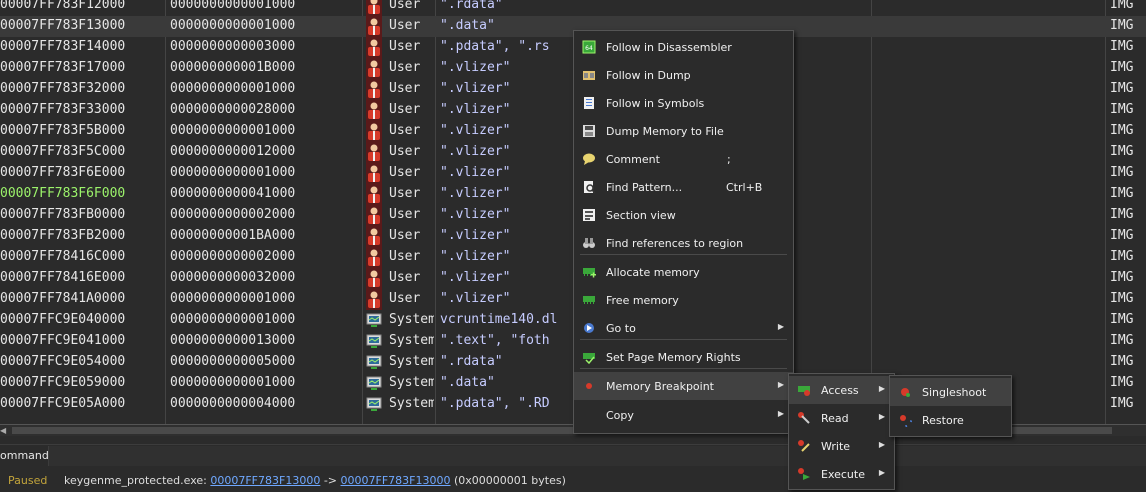 This screenshot has height=492, width=1146. Describe the element at coordinates (589, 48) in the screenshot. I see `svg-text: 64` at that location.